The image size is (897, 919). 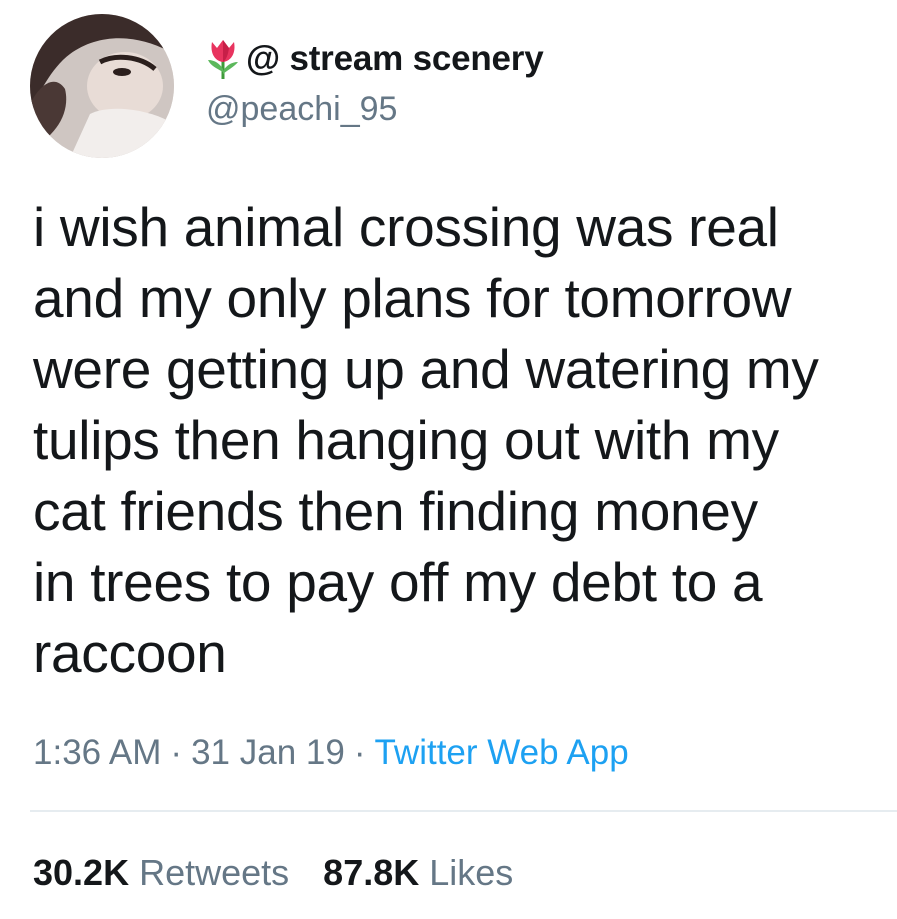 I want to click on tweet-meta: 1:36 AM · 31 Jan 19 · Twitter Web App, so click(x=331, y=753).